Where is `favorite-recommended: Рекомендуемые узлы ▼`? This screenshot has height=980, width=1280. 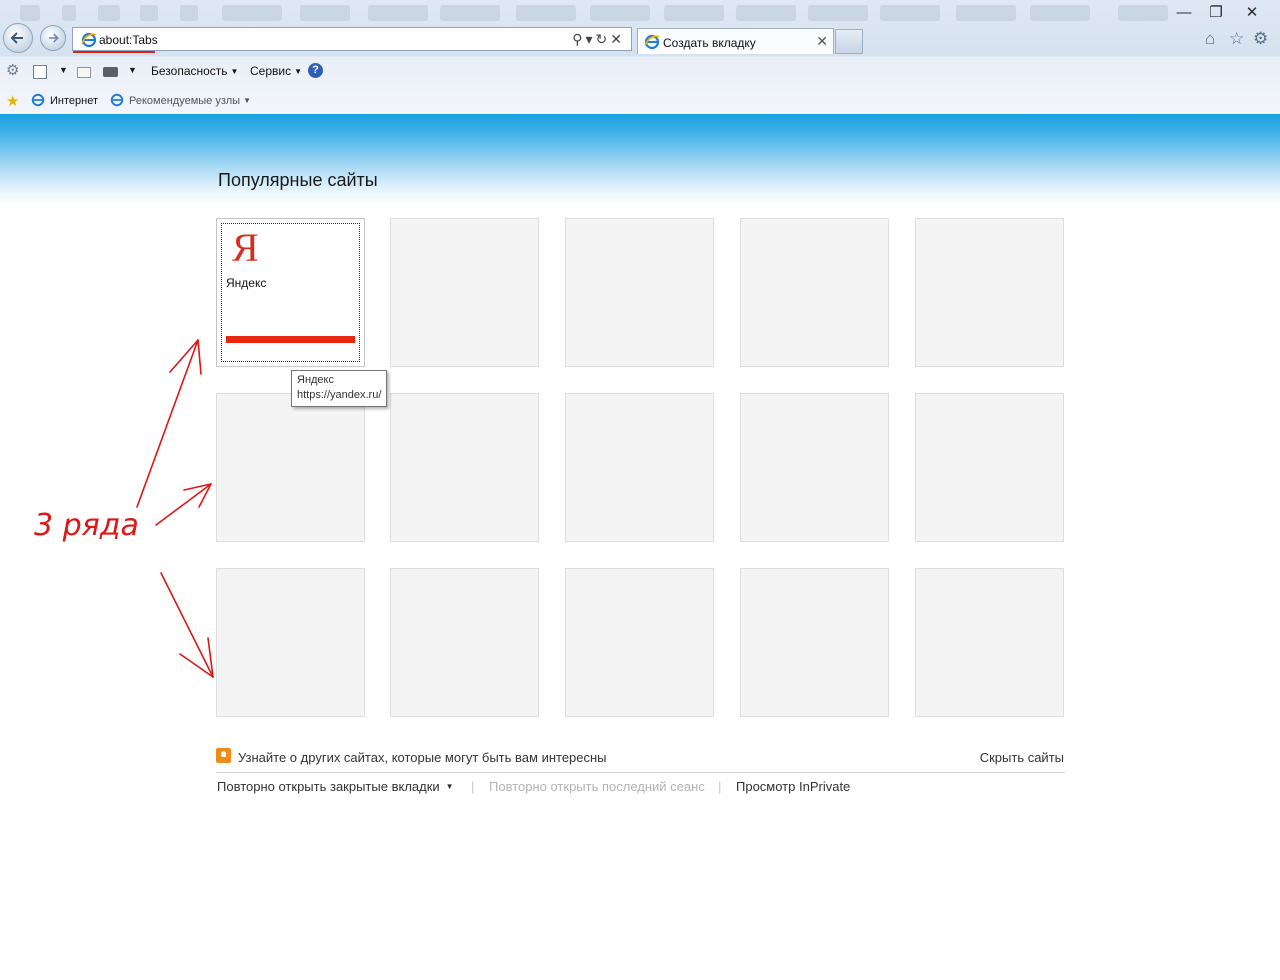 favorite-recommended: Рекомендуемые узлы ▼ is located at coordinates (190, 101).